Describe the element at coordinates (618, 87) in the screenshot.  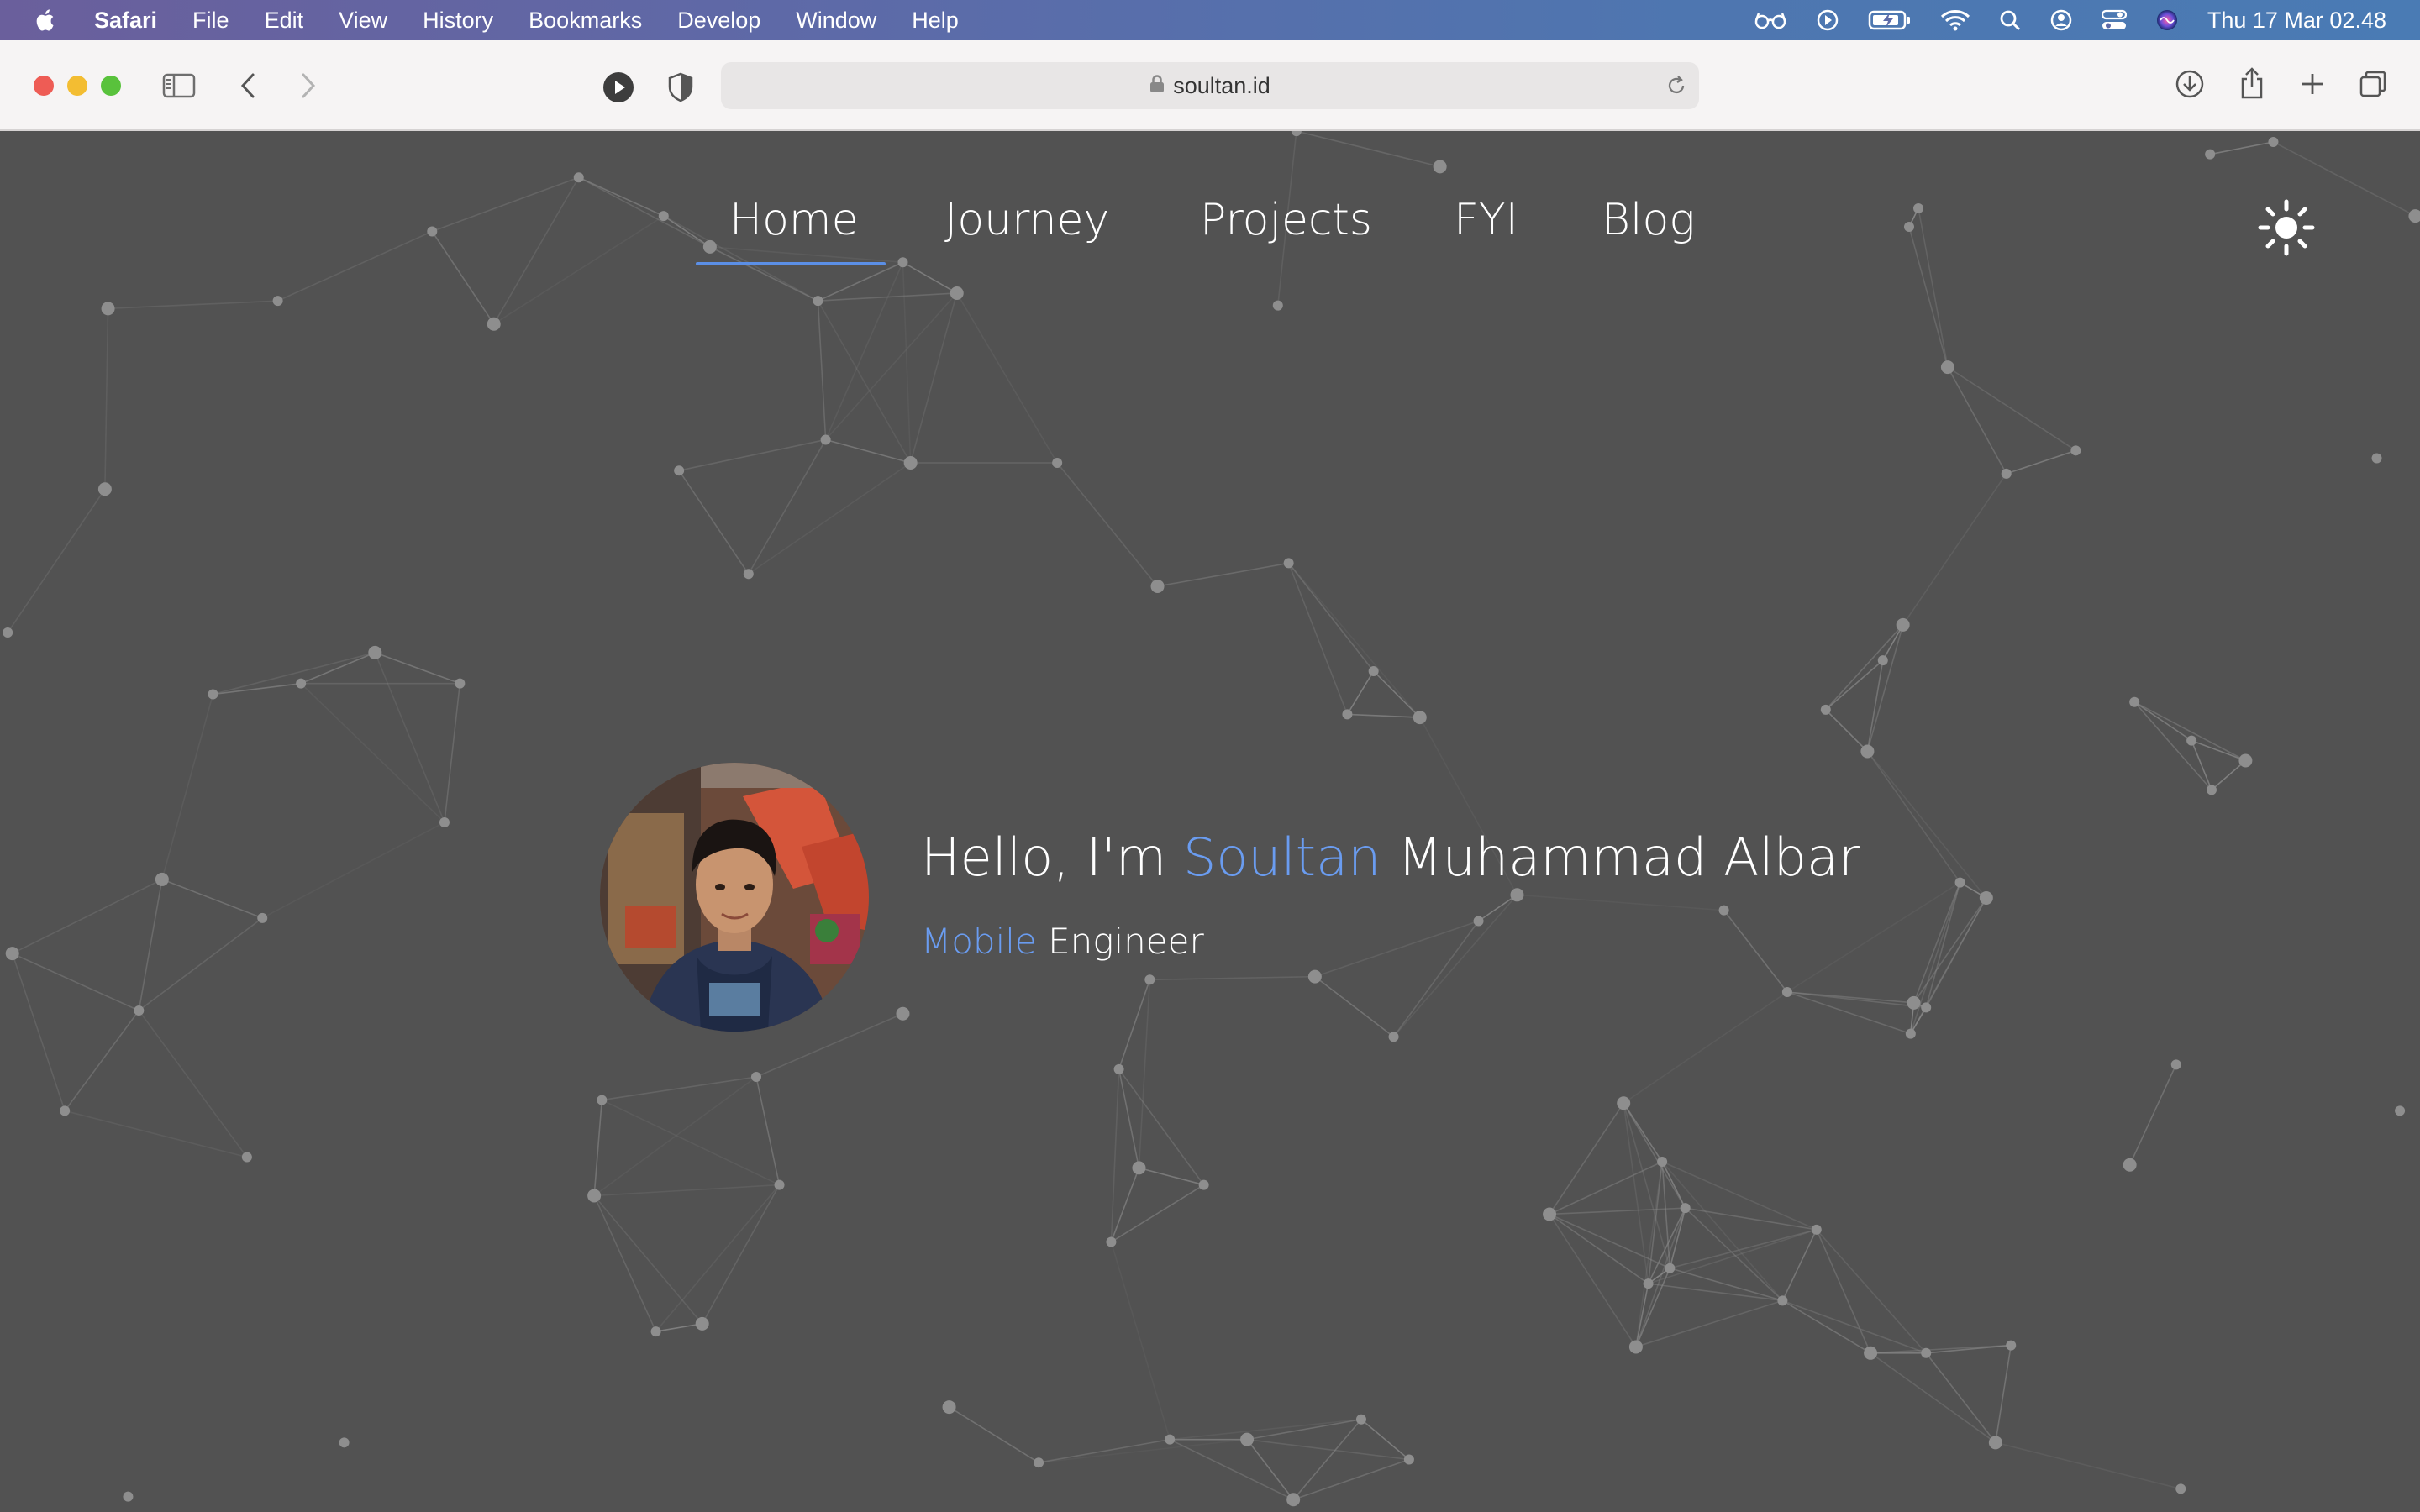
I see `media-play-icon` at that location.